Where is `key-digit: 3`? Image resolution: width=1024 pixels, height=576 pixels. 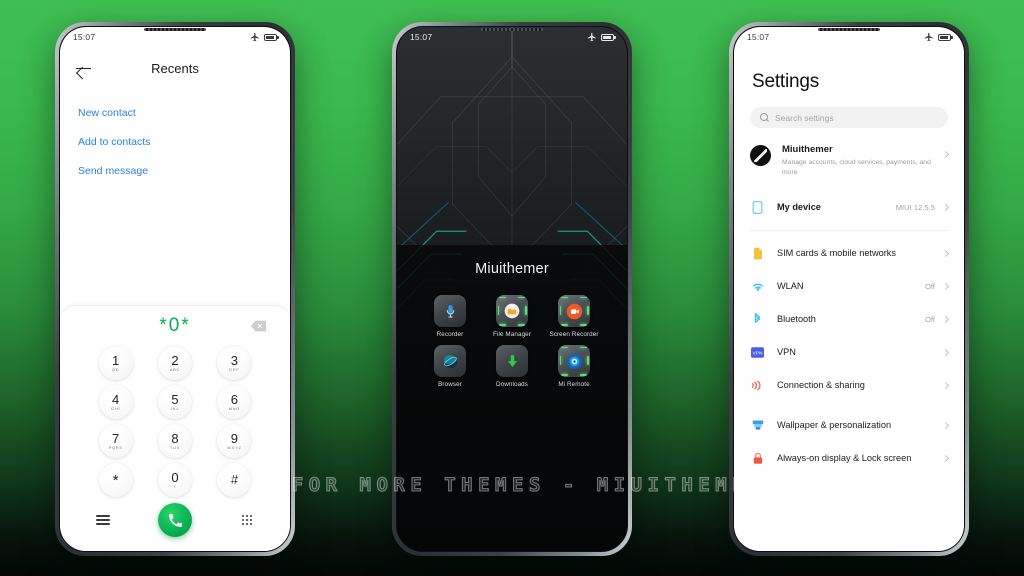
key-digit: 3 is located at coordinates (234, 360).